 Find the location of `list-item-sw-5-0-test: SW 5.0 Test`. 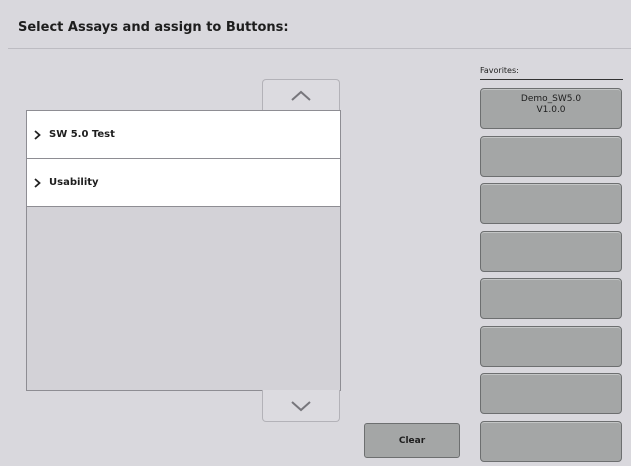

list-item-sw-5-0-test: SW 5.0 Test is located at coordinates (183, 135).